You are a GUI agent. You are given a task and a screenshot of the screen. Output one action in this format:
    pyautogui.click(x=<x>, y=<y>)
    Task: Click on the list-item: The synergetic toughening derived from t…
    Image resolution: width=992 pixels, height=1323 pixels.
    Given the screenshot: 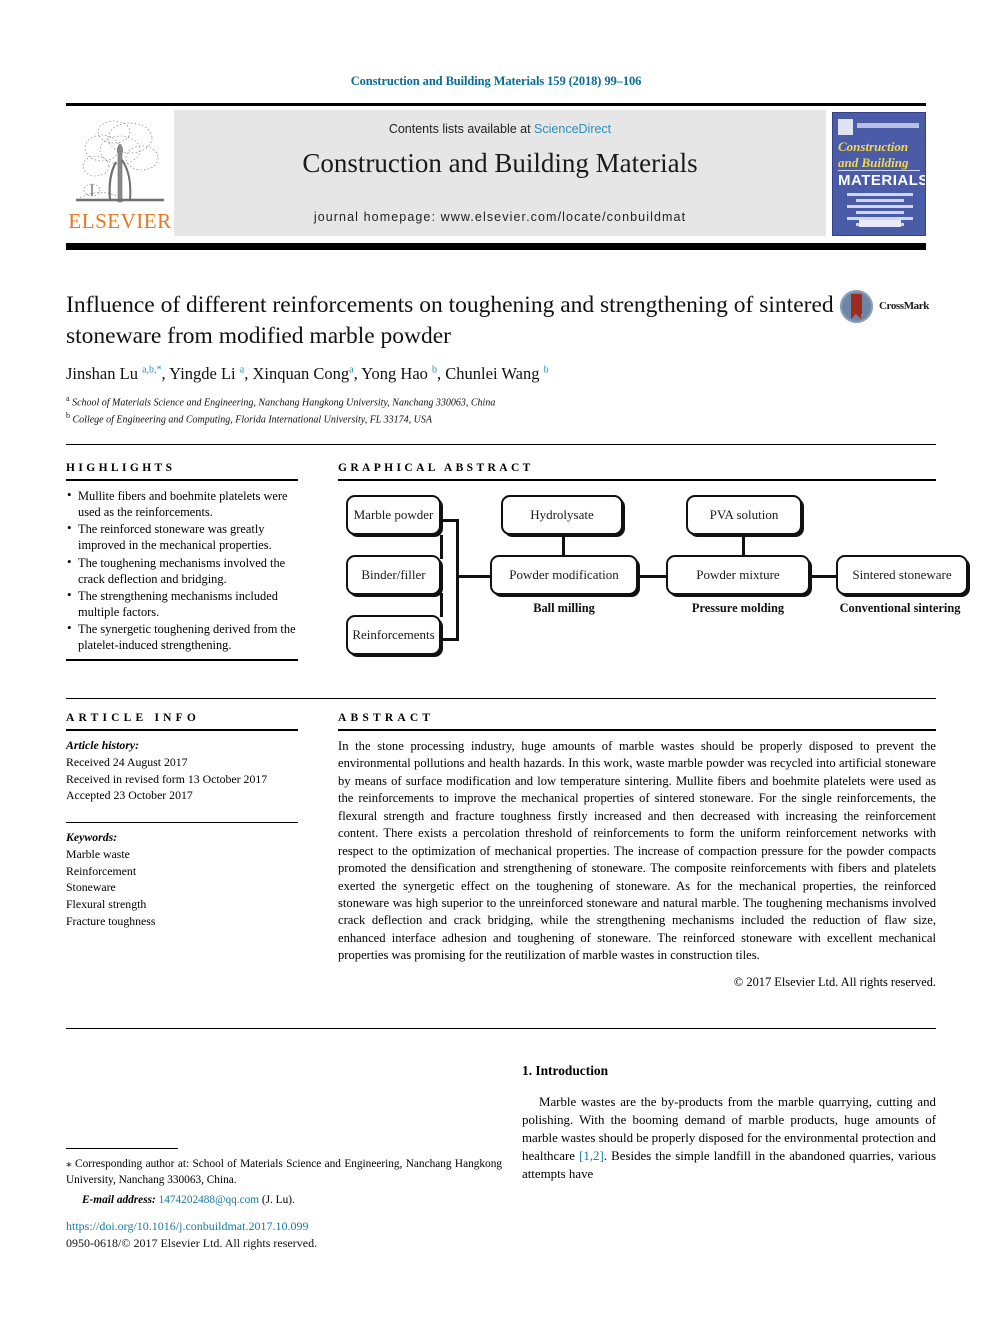 What is the action you would take?
    pyautogui.click(x=182, y=636)
    